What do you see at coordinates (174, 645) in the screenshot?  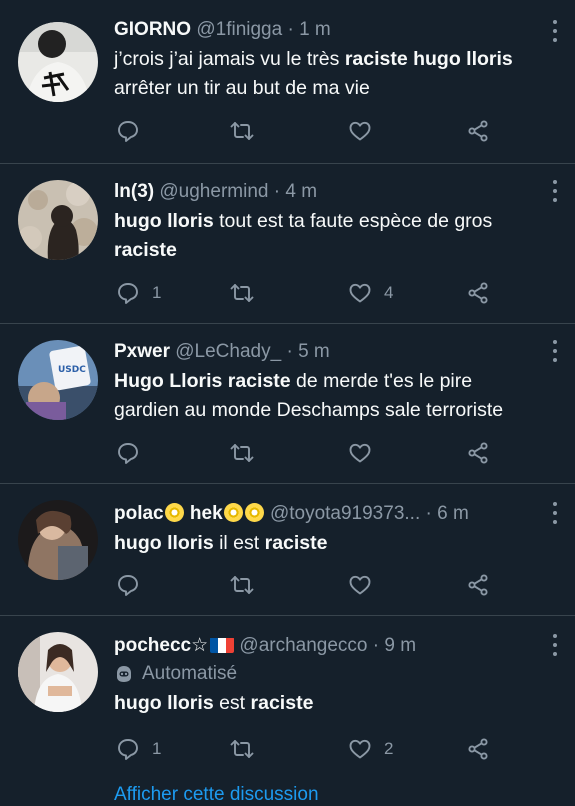 I see `display-name: pochecc☆` at bounding box center [174, 645].